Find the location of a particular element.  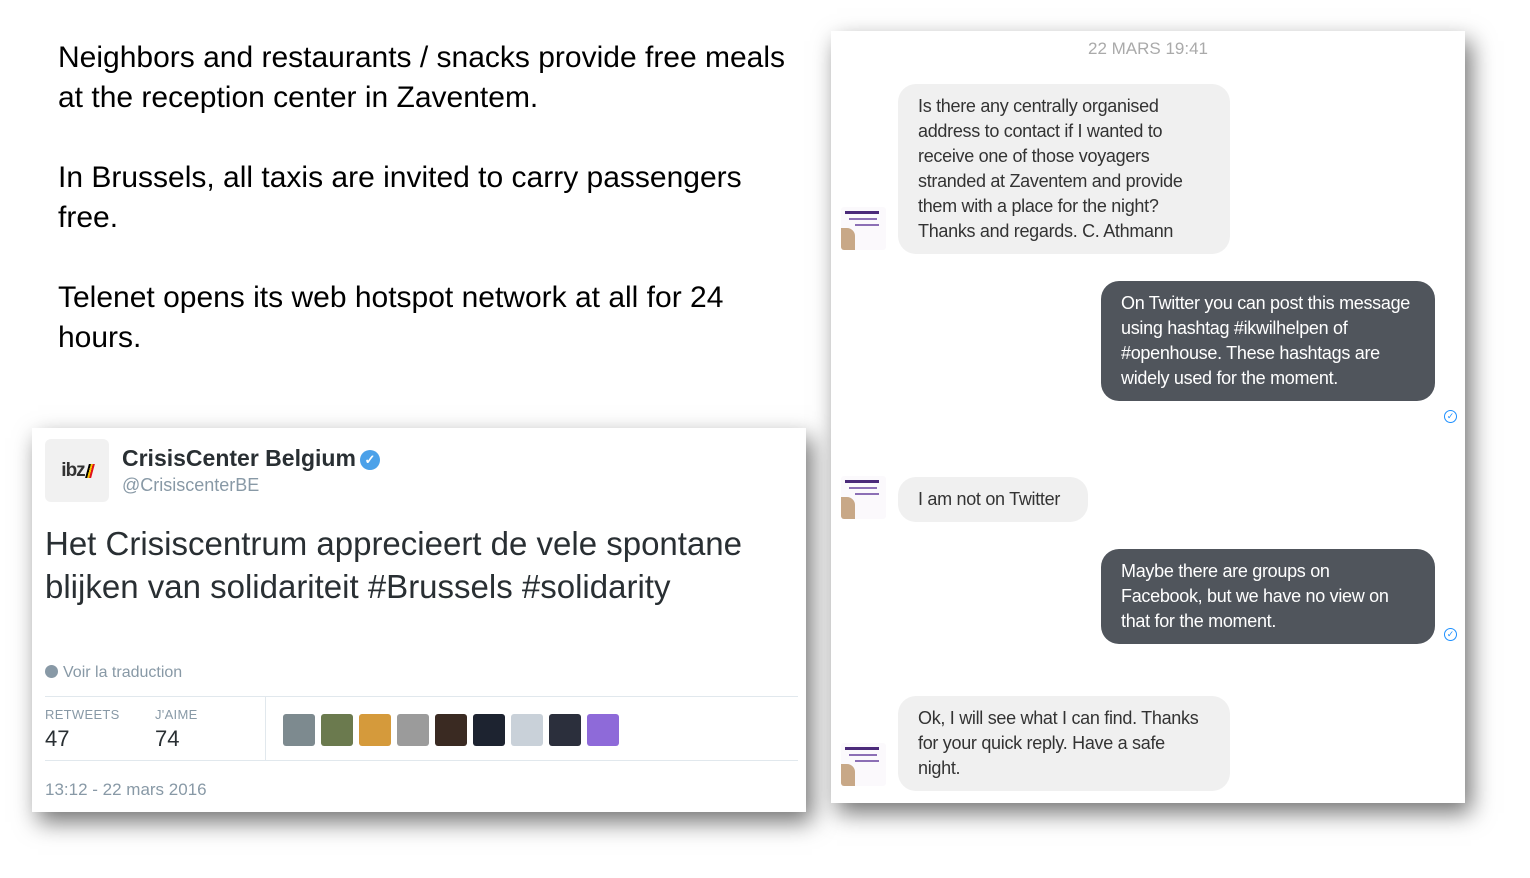

tweet-avatar: ibz is located at coordinates (77, 470).